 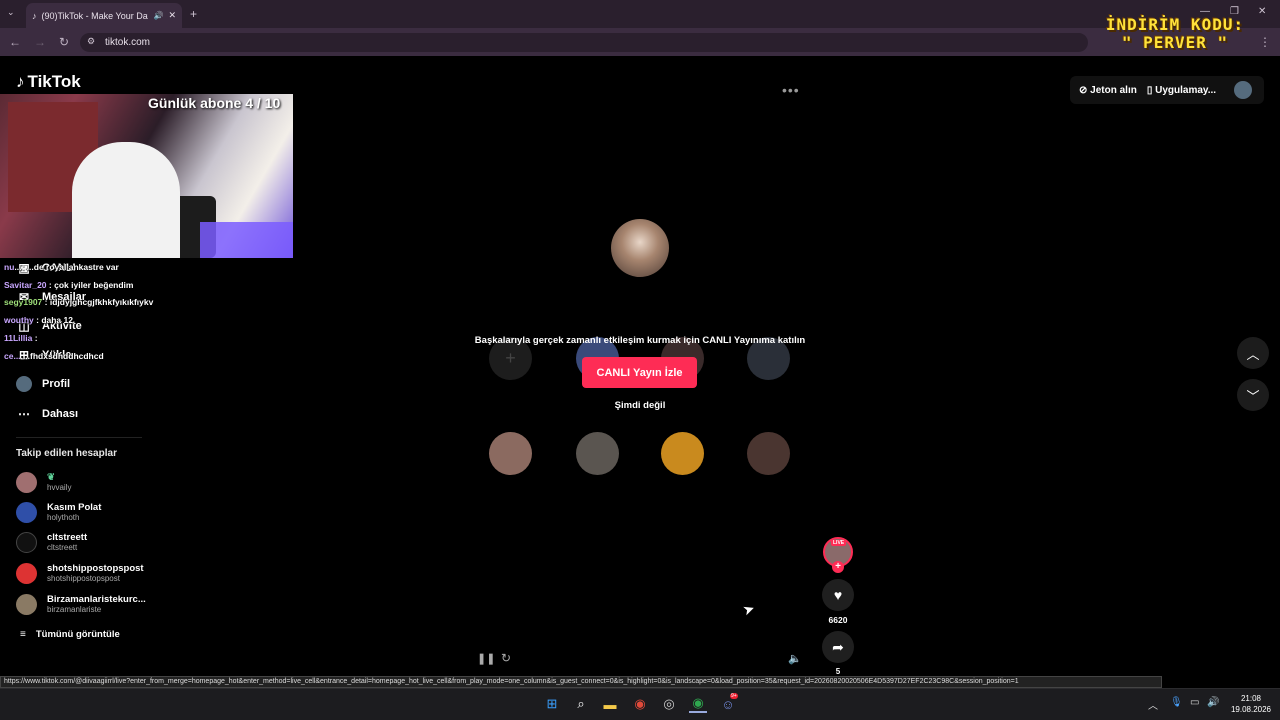 I want to click on chat-user: segy1907, so click(x=23, y=302).